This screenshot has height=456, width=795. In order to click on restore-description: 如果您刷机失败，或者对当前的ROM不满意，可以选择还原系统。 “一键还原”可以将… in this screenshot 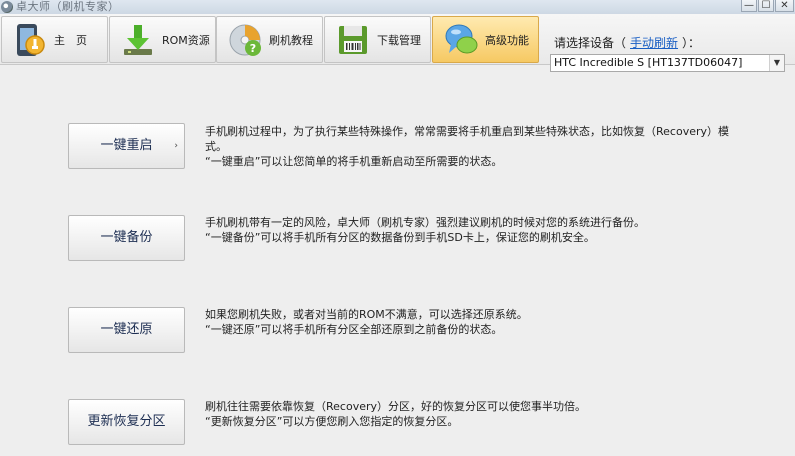, I will do `click(470, 322)`.